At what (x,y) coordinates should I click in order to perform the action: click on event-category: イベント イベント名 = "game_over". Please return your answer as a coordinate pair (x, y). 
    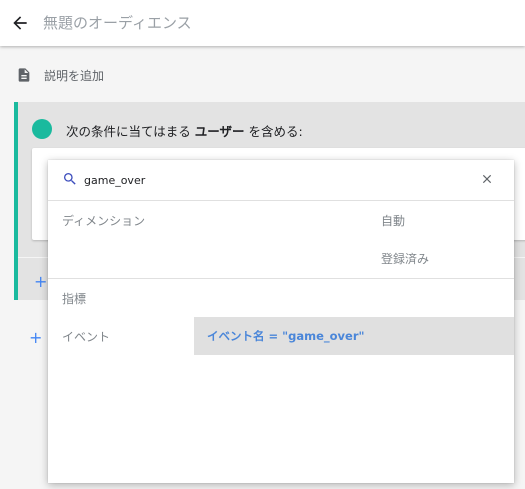
    Looking at the image, I should click on (281, 336).